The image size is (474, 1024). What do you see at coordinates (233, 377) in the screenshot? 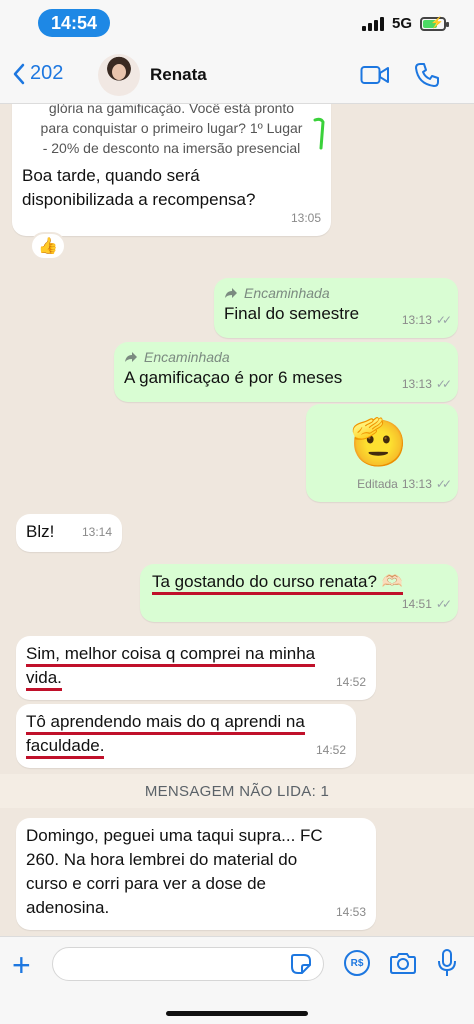
I see `message-text: A gamificaçao é por 6 meses` at bounding box center [233, 377].